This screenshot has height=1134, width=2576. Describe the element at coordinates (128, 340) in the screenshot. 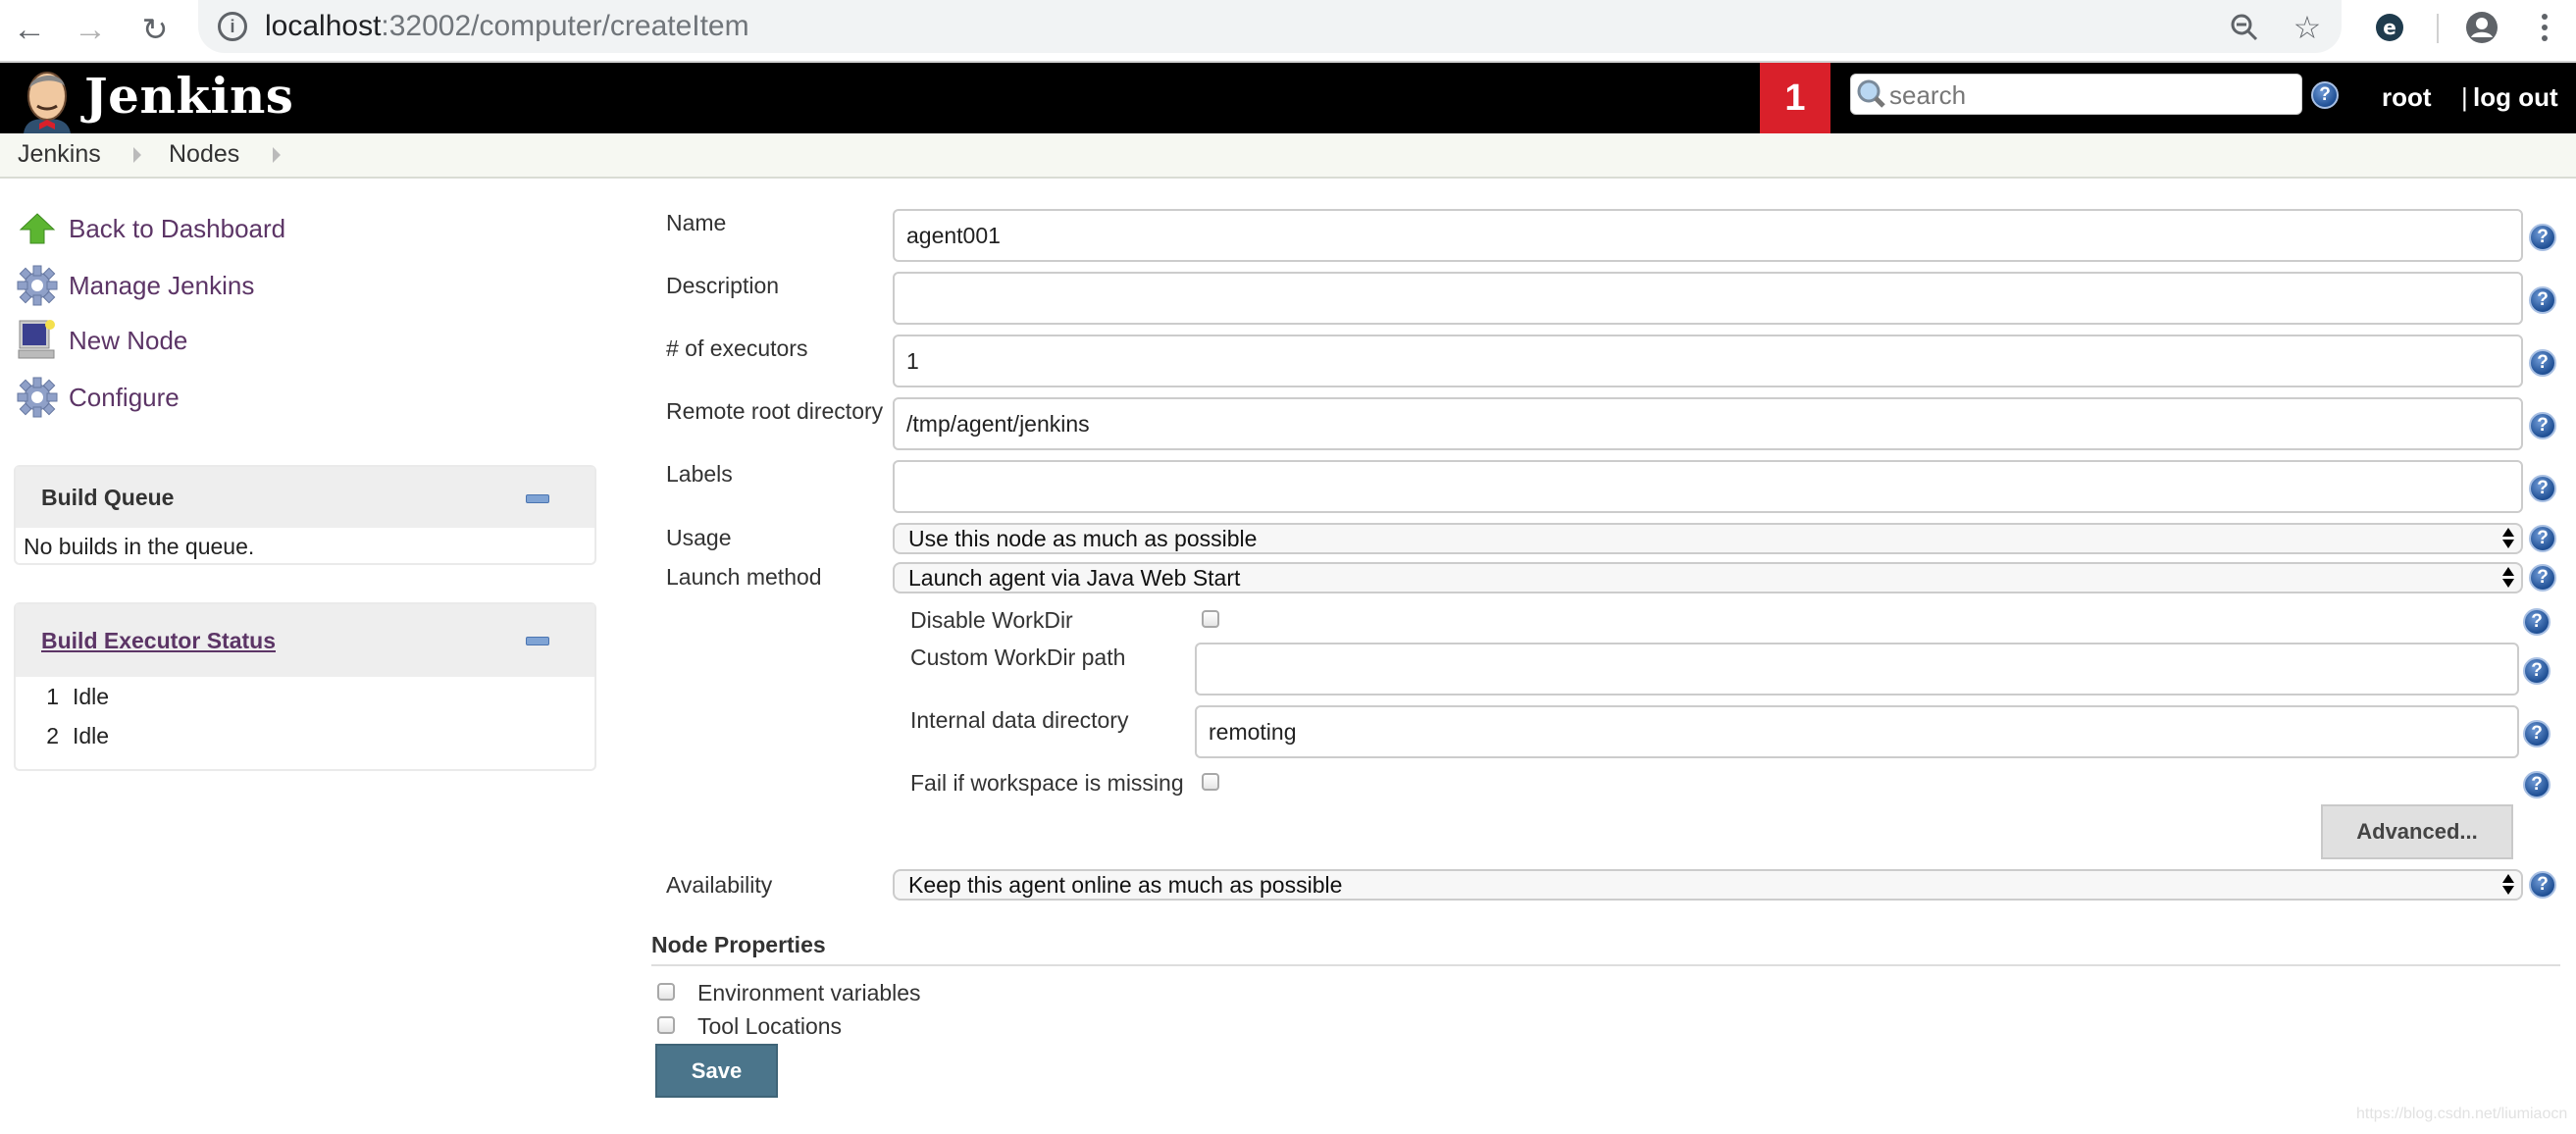

I see `sidebar-item-label: New Node` at that location.